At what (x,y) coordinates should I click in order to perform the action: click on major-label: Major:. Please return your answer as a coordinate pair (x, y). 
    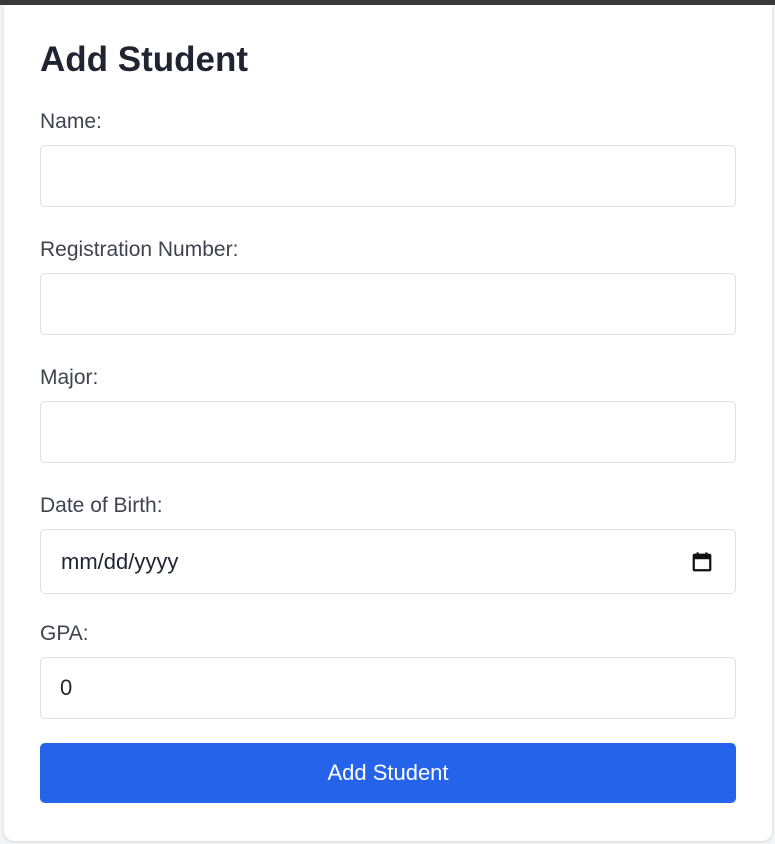
    Looking at the image, I should click on (69, 377).